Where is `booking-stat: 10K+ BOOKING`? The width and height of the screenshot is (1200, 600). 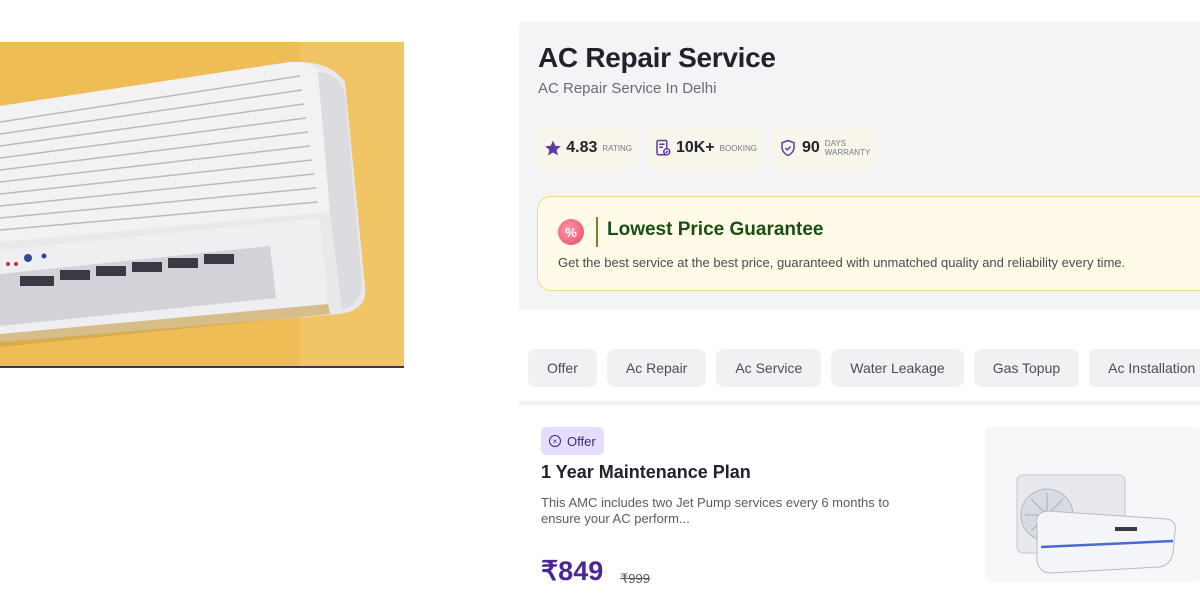
booking-stat: 10K+ BOOKING is located at coordinates (705, 148).